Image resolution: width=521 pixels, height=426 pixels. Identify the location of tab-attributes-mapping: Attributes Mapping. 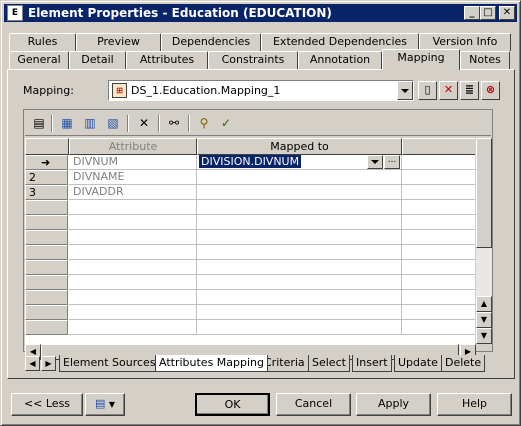
(212, 363).